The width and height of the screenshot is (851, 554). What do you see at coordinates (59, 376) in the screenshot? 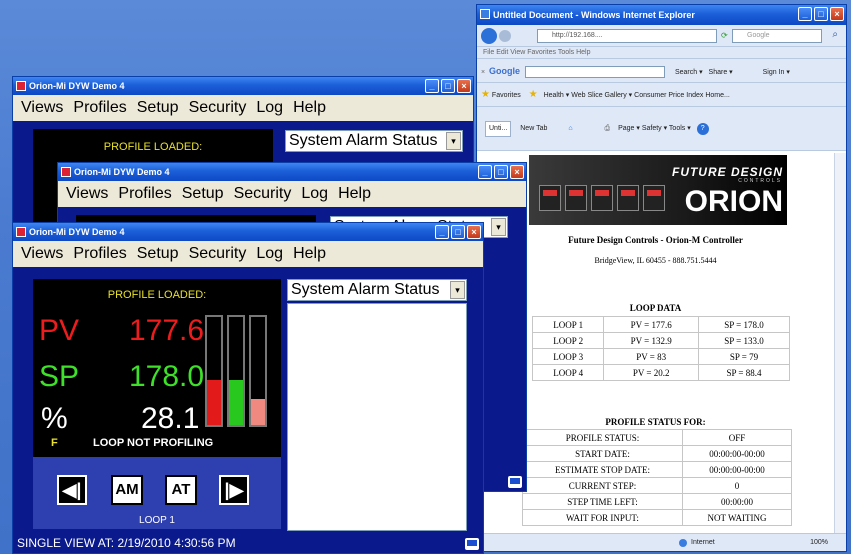
I see `sp-label: SP` at bounding box center [59, 376].